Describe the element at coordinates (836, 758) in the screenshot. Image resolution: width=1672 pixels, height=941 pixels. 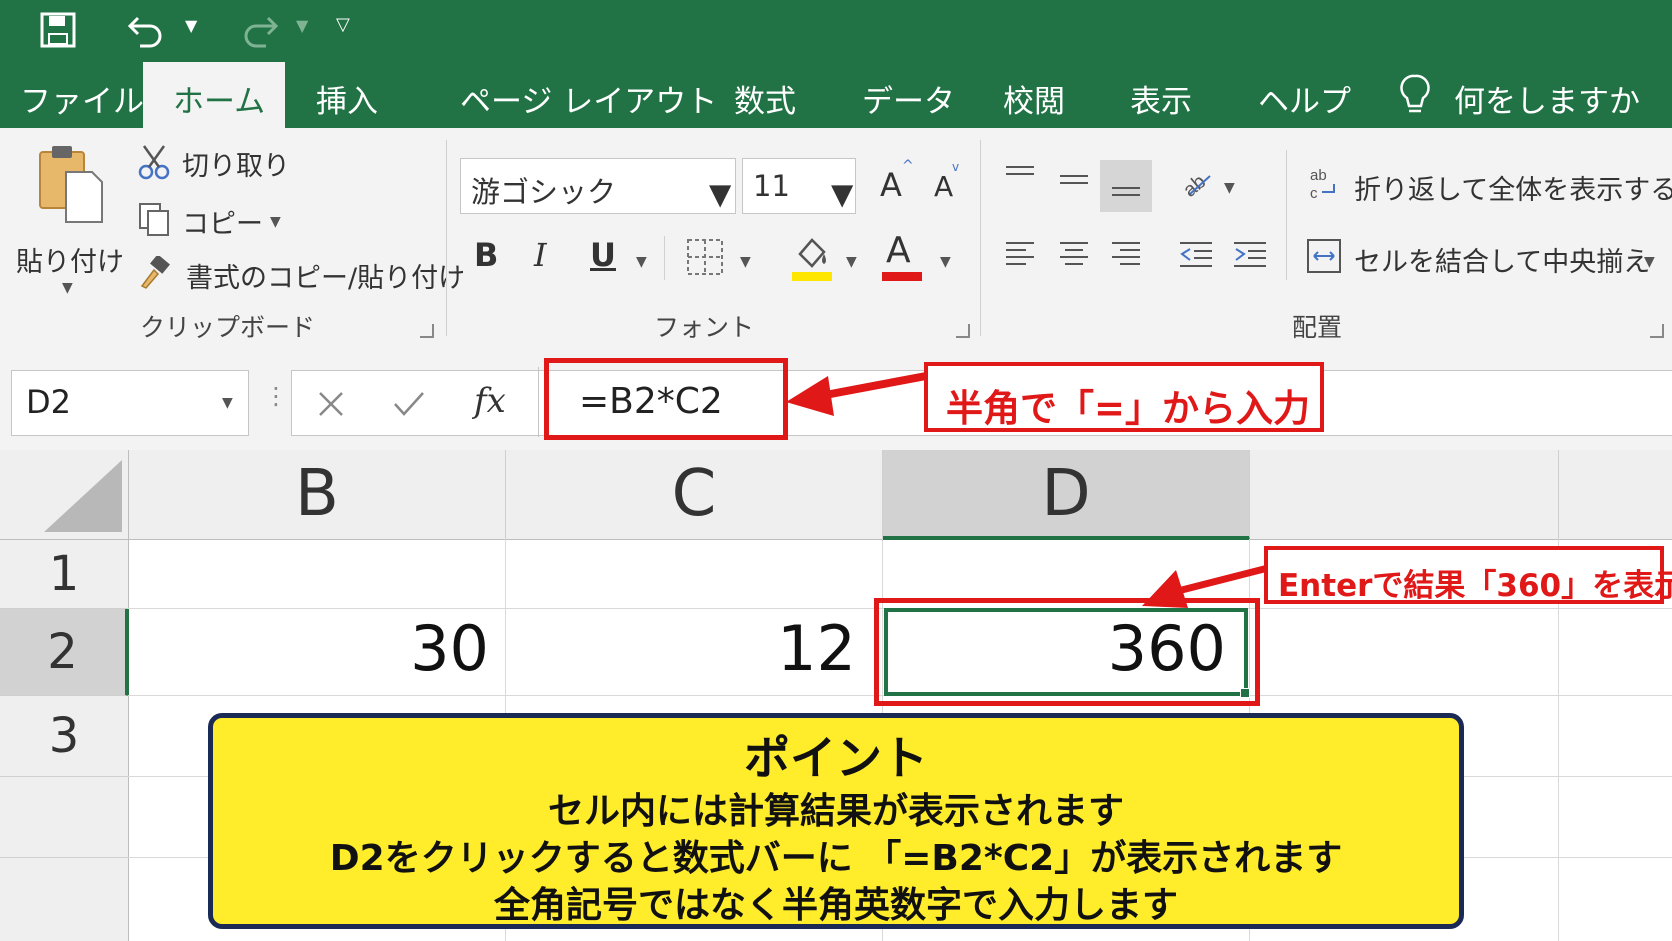
I see `point-title: ポイント` at that location.